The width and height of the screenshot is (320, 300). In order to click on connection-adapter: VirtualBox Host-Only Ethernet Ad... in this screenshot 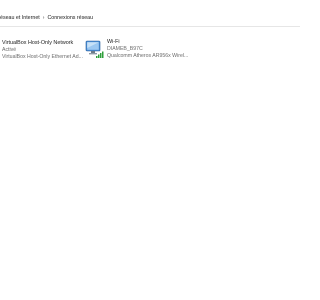, I will do `click(42, 57)`.